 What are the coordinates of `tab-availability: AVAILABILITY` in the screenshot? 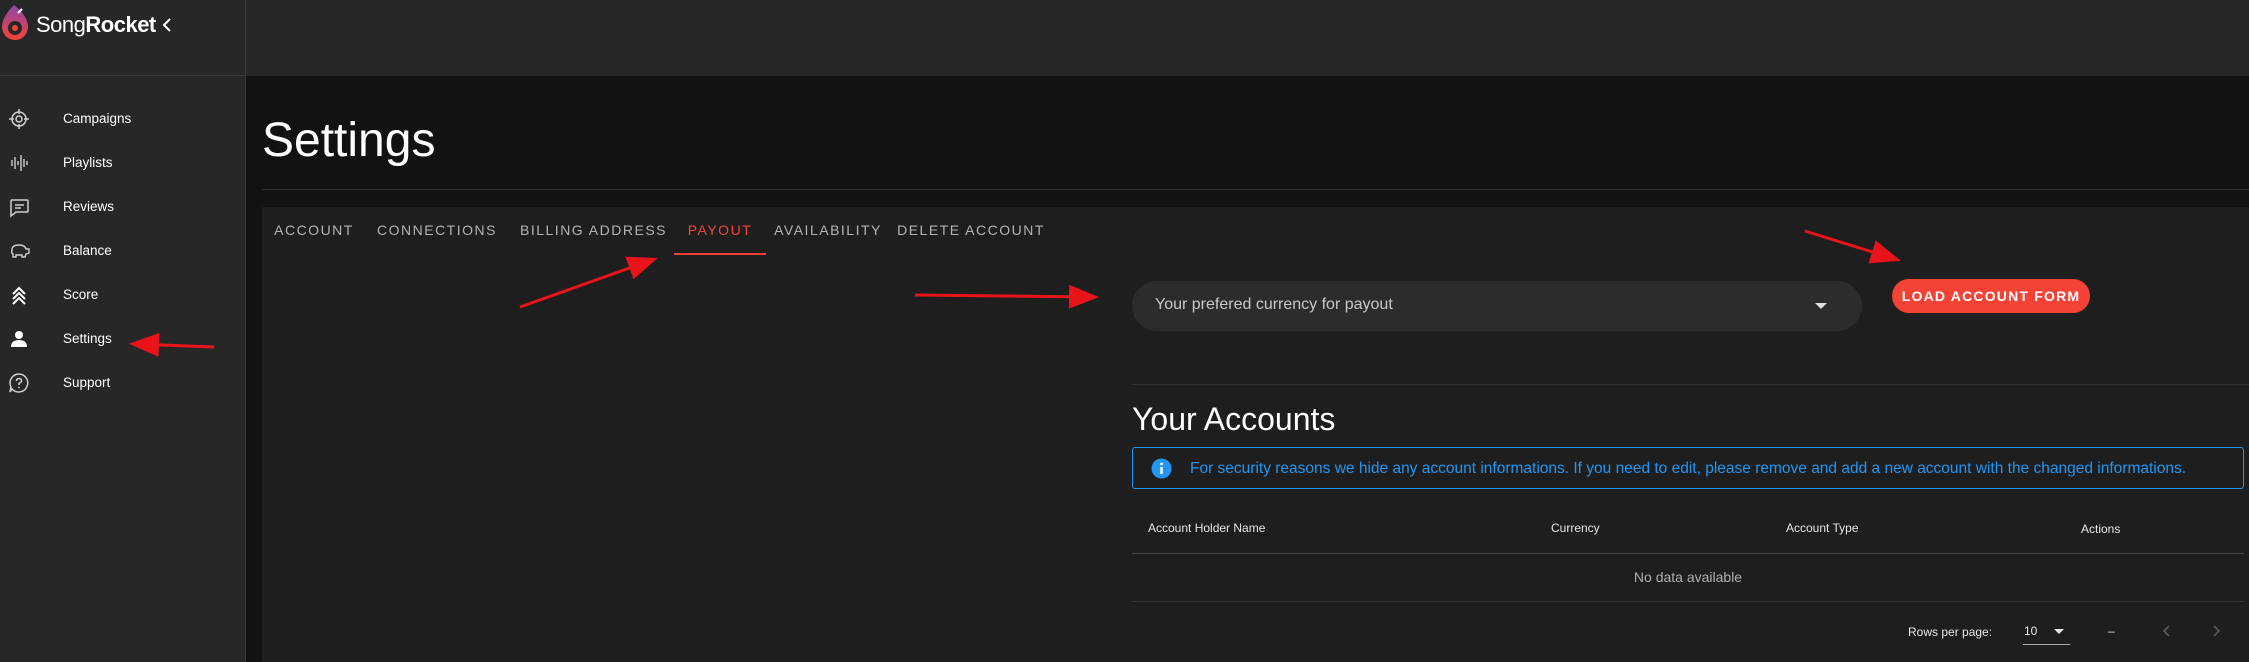 It's located at (828, 231).